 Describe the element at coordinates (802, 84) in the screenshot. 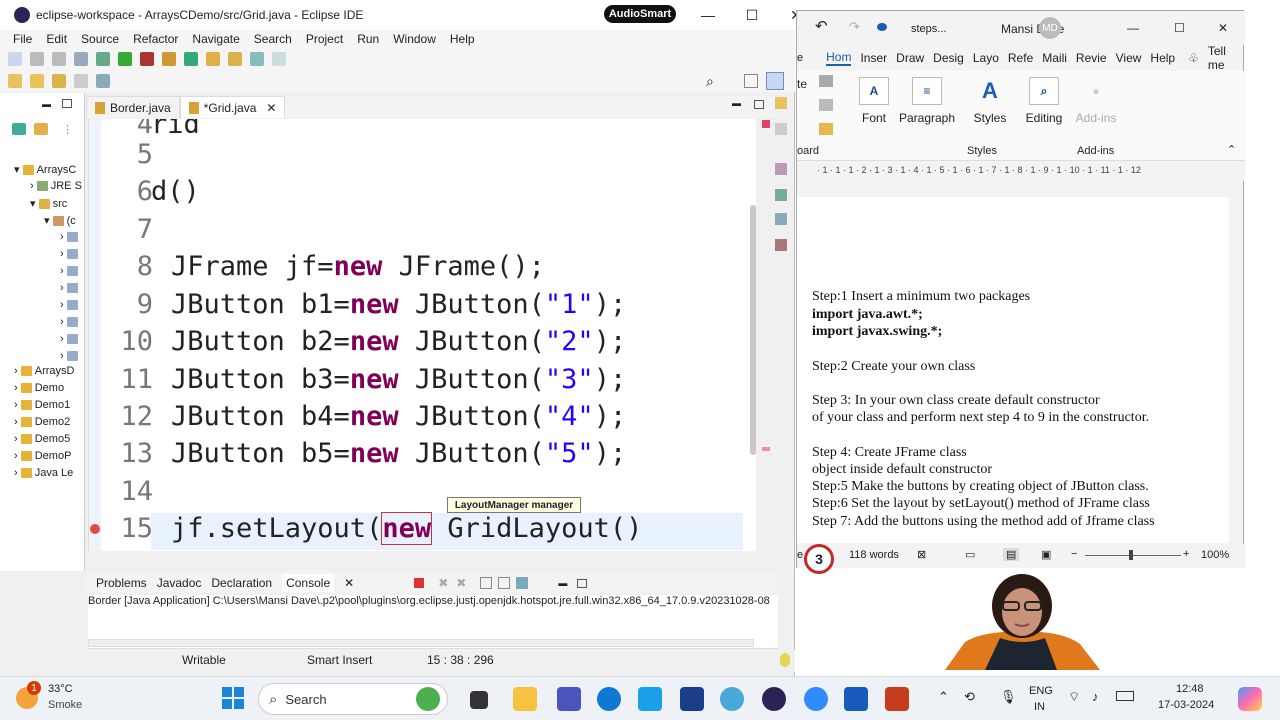

I see `paste-label-partial: te` at that location.